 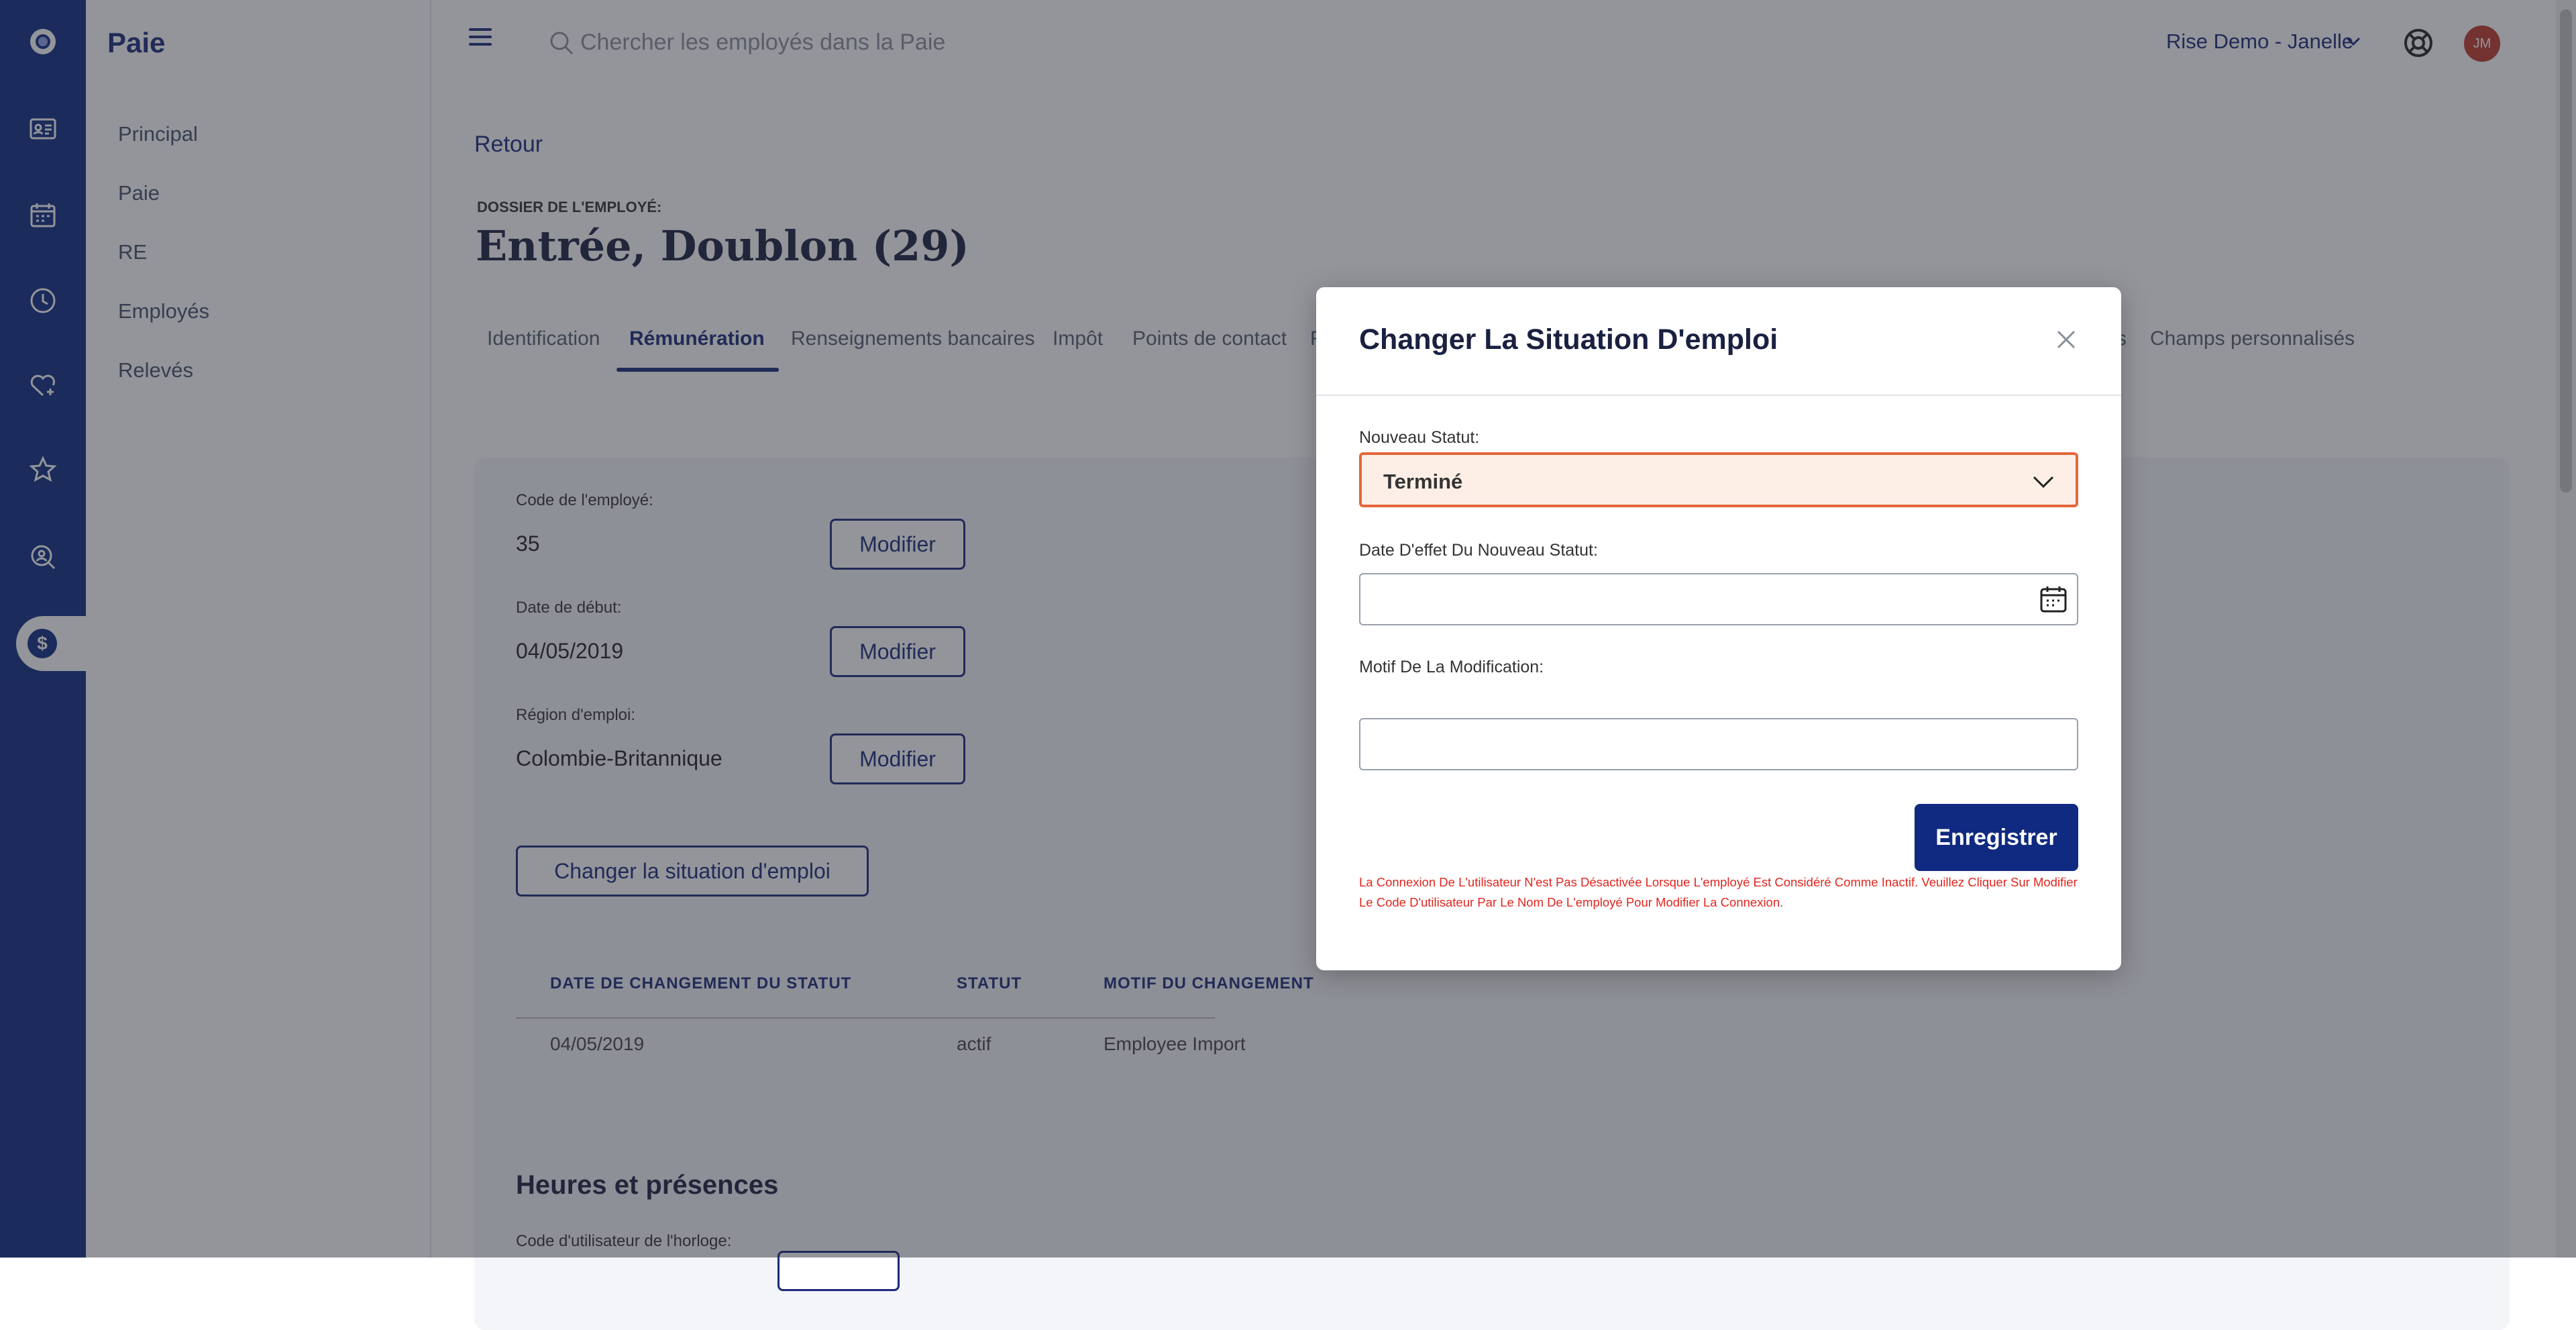 What do you see at coordinates (1478, 550) in the screenshot?
I see `effective-date-label: Date D'effet Du Nouveau Statut:` at bounding box center [1478, 550].